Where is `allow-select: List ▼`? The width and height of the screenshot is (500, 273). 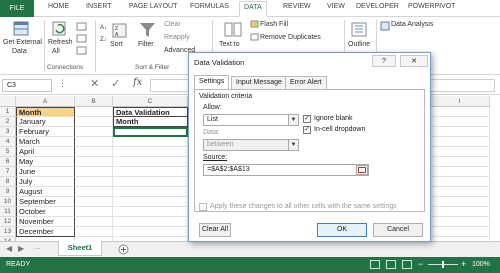
allow-select: List ▼ is located at coordinates (251, 120).